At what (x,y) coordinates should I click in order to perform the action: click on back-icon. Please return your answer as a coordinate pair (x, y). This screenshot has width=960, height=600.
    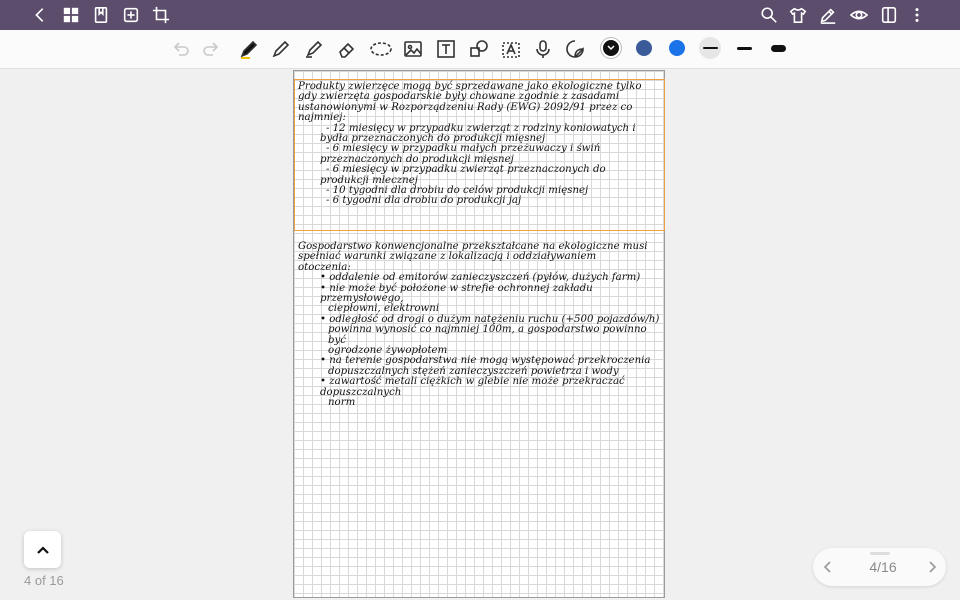
    Looking at the image, I should click on (40, 15).